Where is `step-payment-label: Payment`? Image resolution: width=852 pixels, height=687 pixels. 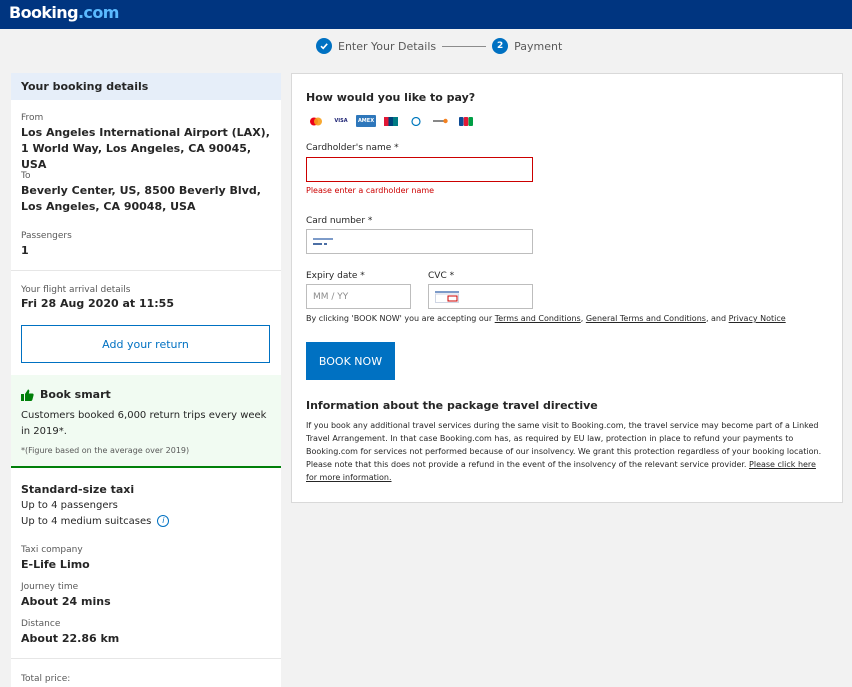
step-payment-label: Payment is located at coordinates (538, 46).